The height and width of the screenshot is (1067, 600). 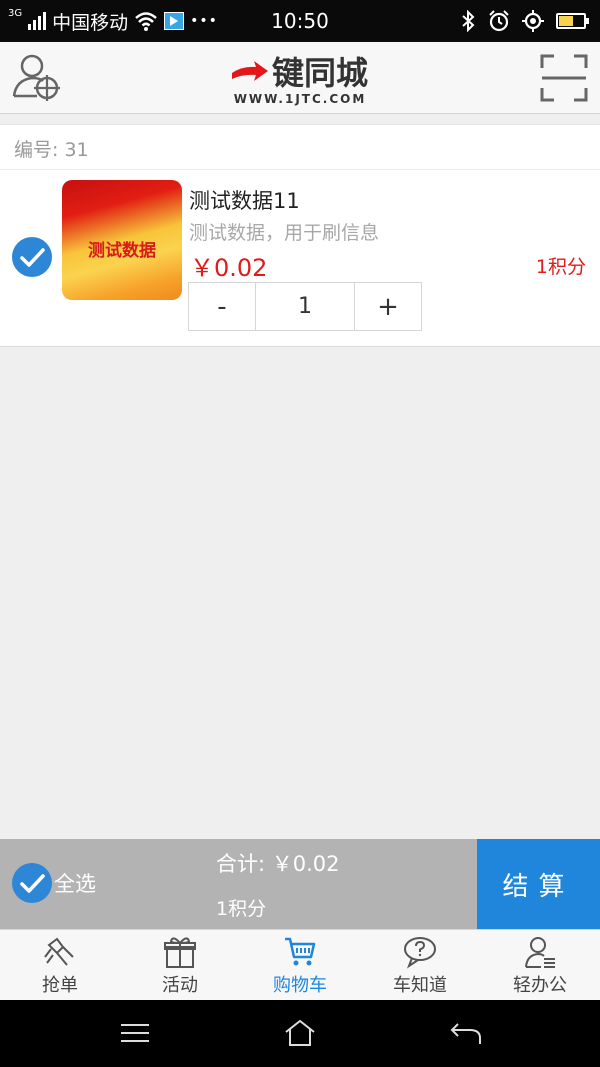 I want to click on tab-activity: 活动, so click(x=180, y=965).